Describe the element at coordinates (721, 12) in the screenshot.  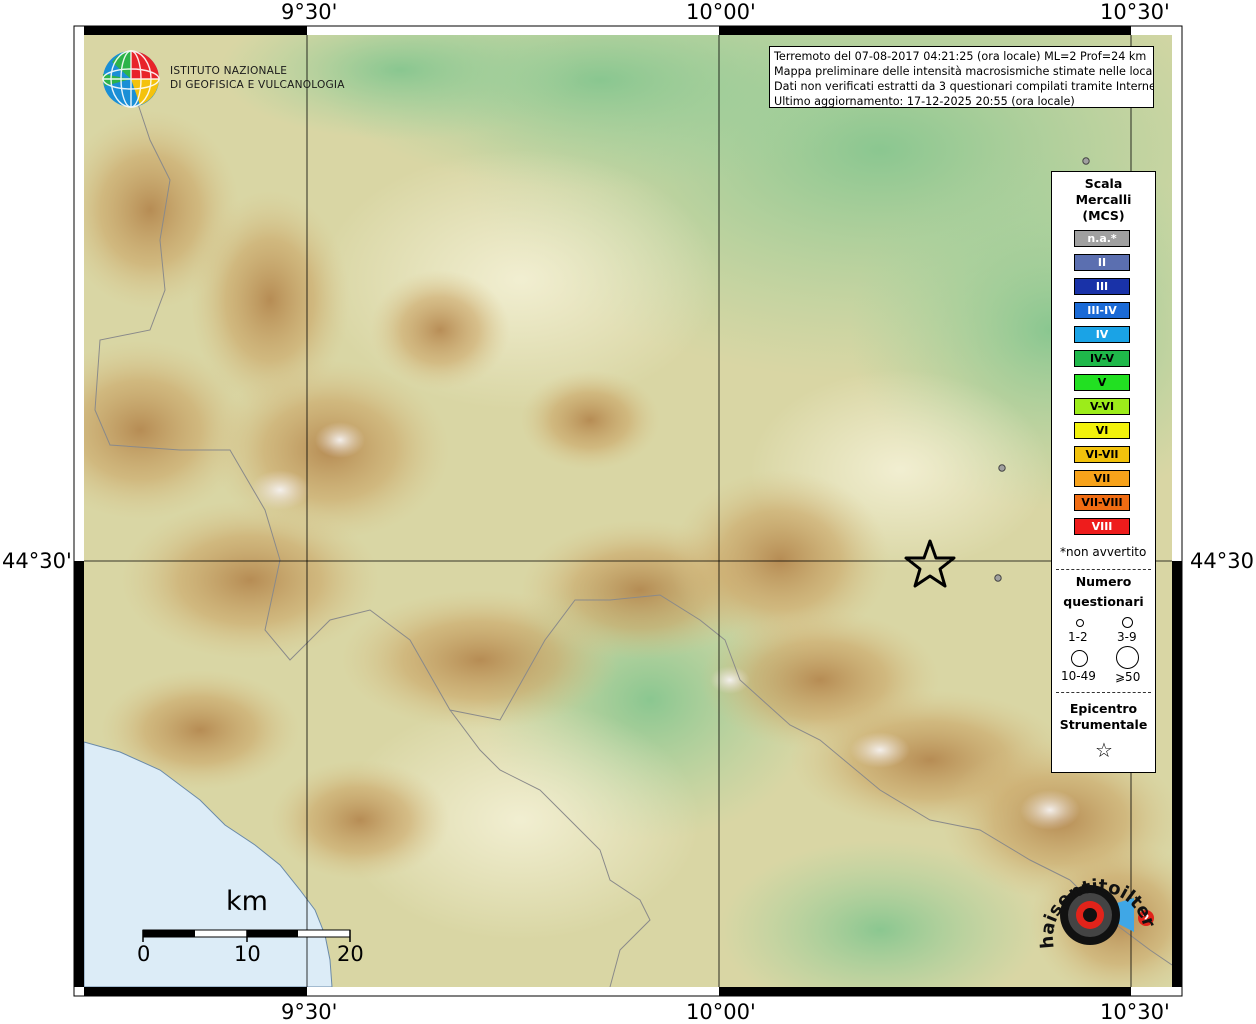
I see `coord-top-1000: 10°00'` at that location.